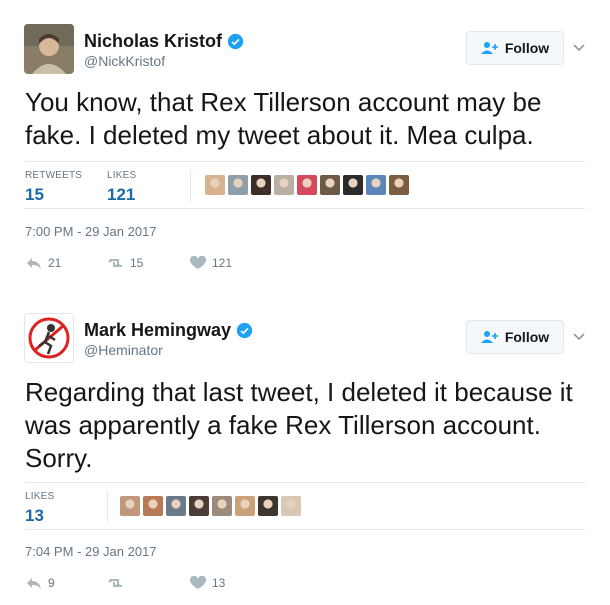  I want to click on likes-stat: LIKES 13, so click(39, 508).